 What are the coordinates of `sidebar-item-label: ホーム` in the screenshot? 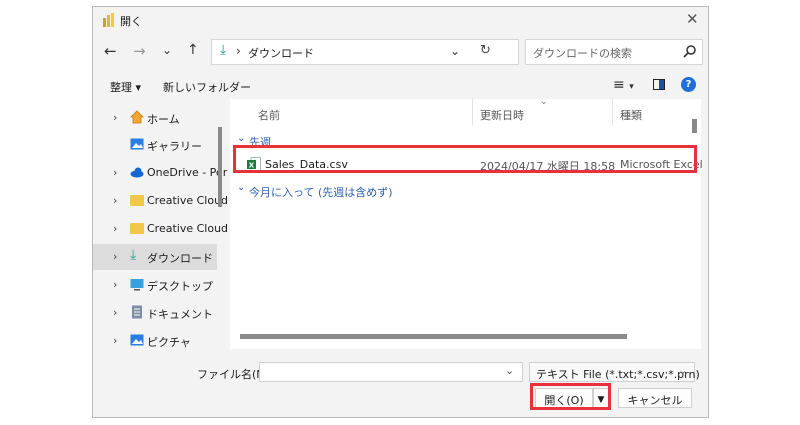 It's located at (163, 119).